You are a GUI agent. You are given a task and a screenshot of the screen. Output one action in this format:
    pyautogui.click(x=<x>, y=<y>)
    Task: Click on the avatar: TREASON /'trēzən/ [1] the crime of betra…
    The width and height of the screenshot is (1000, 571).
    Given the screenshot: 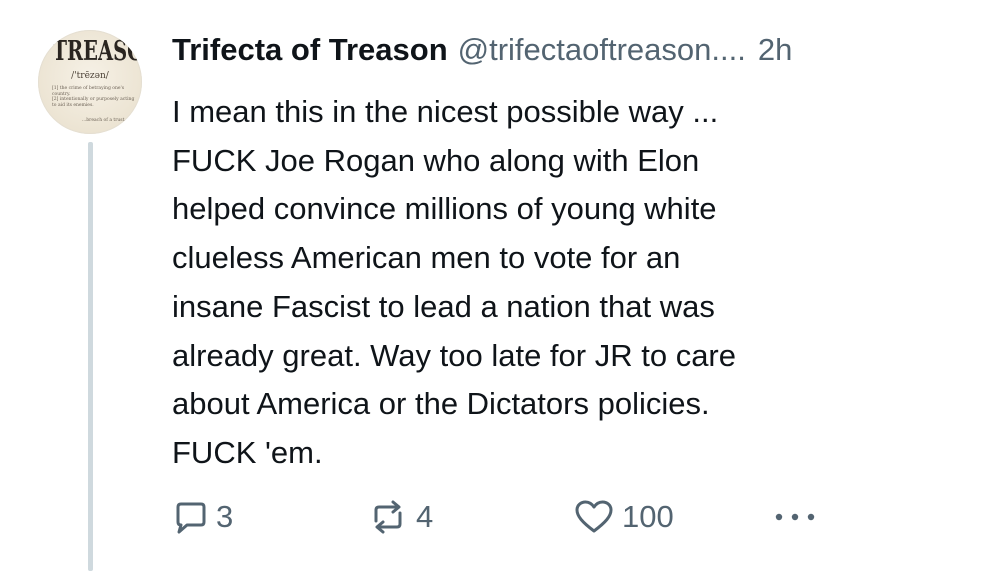 What is the action you would take?
    pyautogui.click(x=90, y=82)
    